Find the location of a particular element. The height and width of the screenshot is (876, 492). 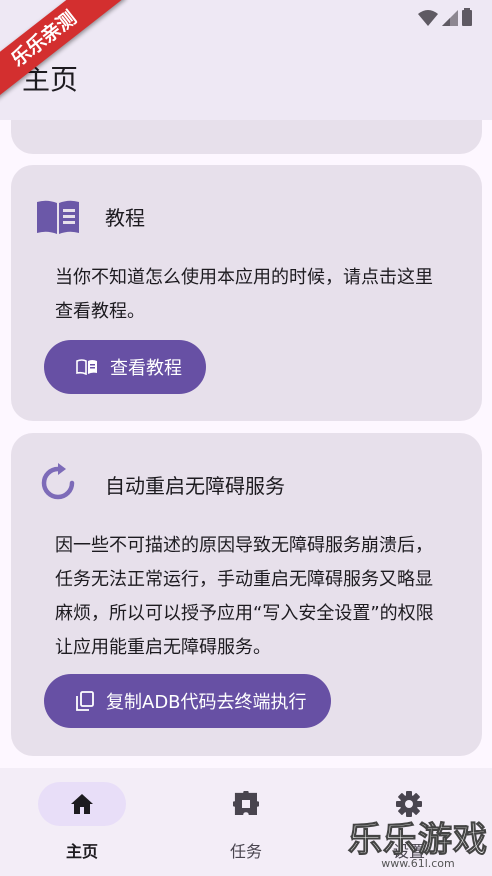

watermark-text: 乐乐游戏 is located at coordinates (418, 840).